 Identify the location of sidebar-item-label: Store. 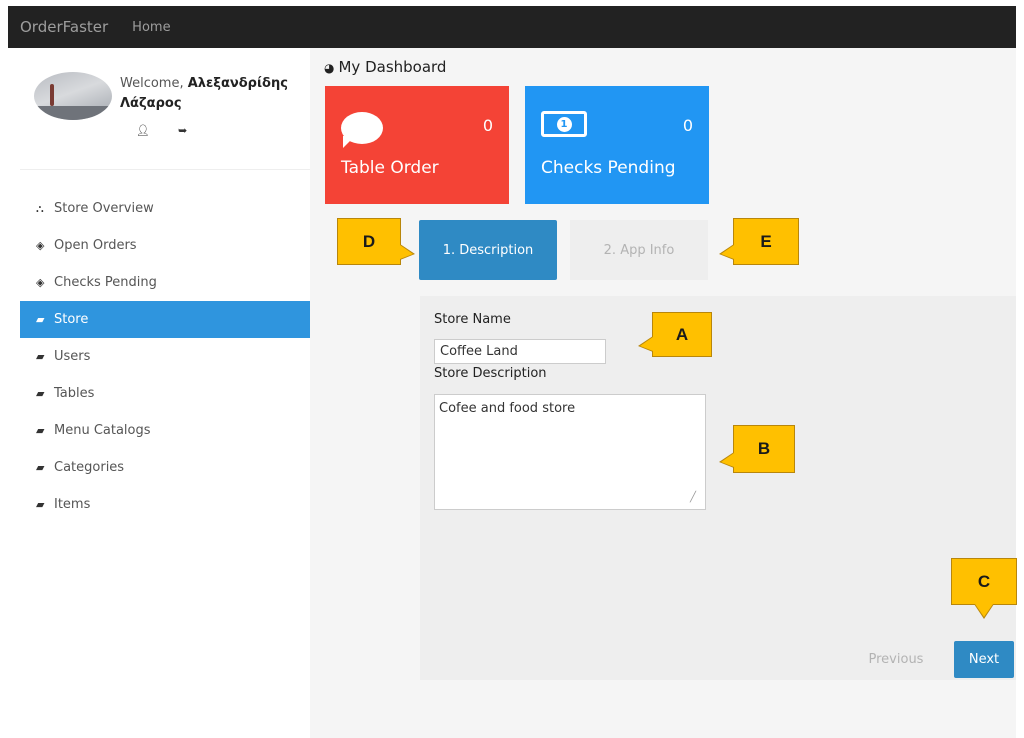
(71, 319).